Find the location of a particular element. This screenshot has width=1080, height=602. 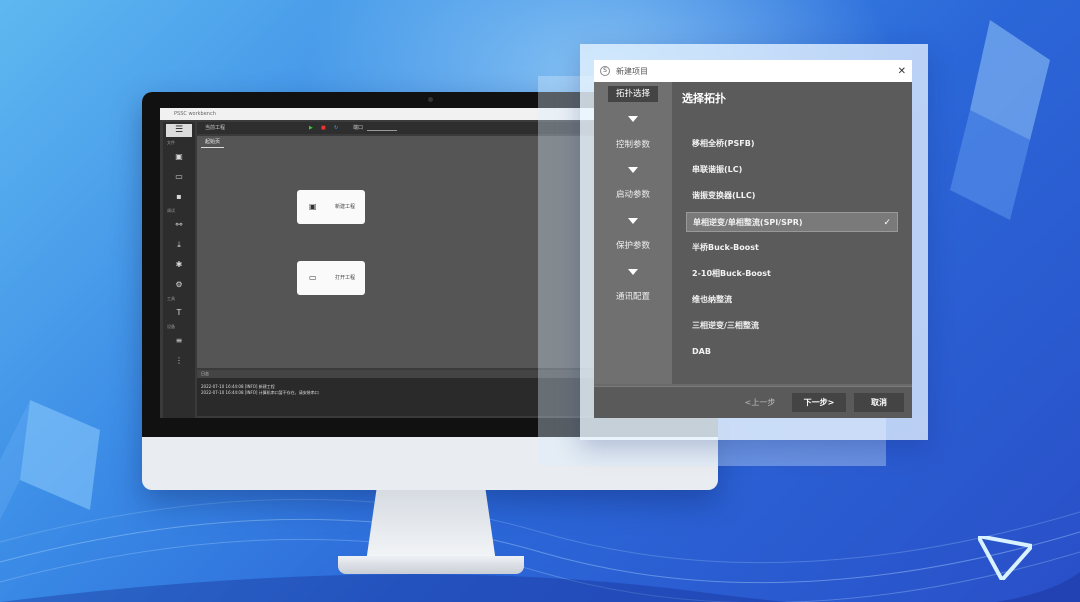

close-icon: ✕ is located at coordinates (902, 71).